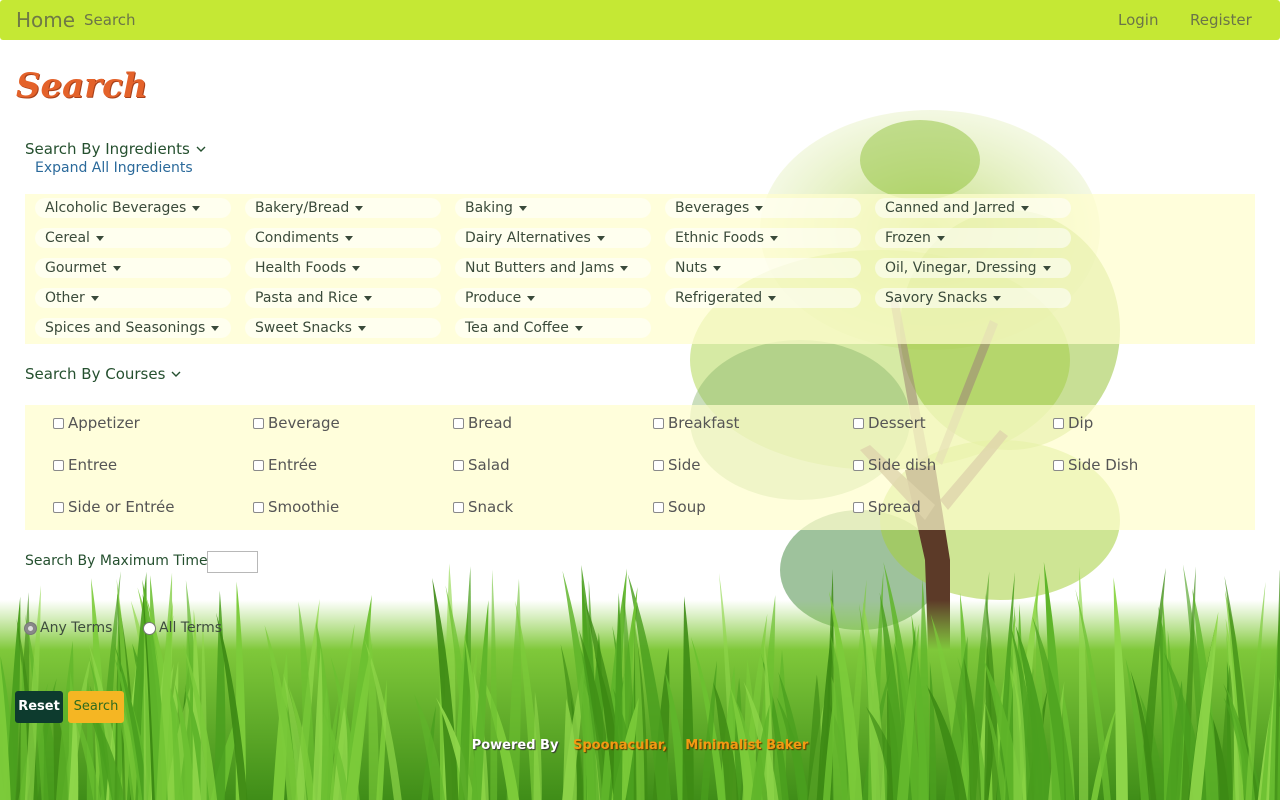  Describe the element at coordinates (45, 20) in the screenshot. I see `nav-home-link: Home` at that location.